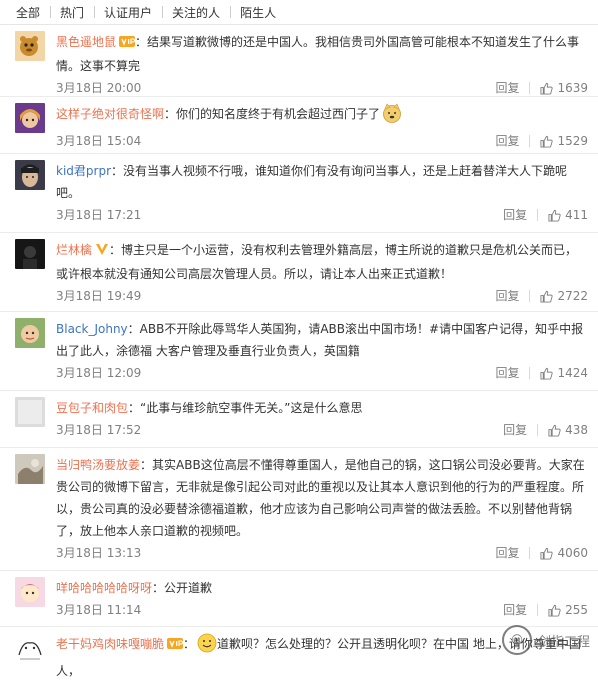  What do you see at coordinates (98, 465) in the screenshot?
I see `comment-username: 当归鸭汤要放姜` at bounding box center [98, 465].